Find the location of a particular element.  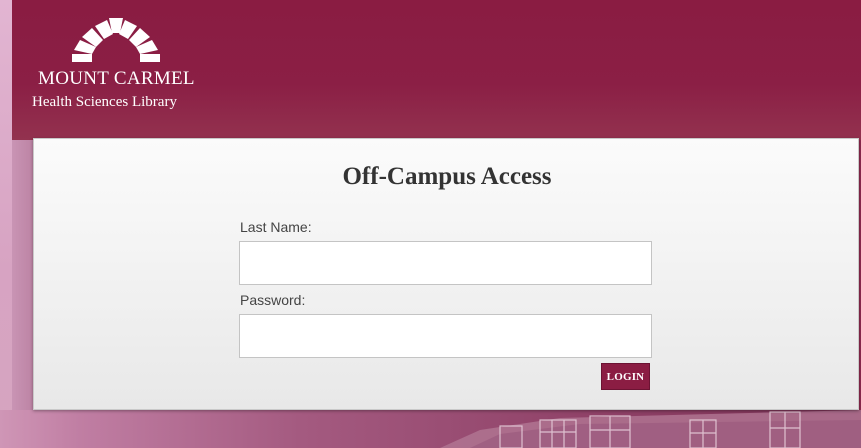

page-title: Off-Campus Access is located at coordinates (447, 176).